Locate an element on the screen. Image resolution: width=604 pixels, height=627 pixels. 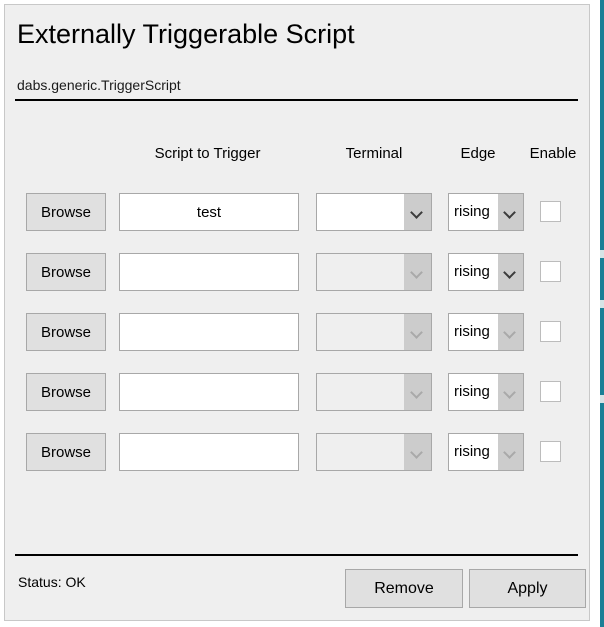
footer-divider is located at coordinates (296, 555).